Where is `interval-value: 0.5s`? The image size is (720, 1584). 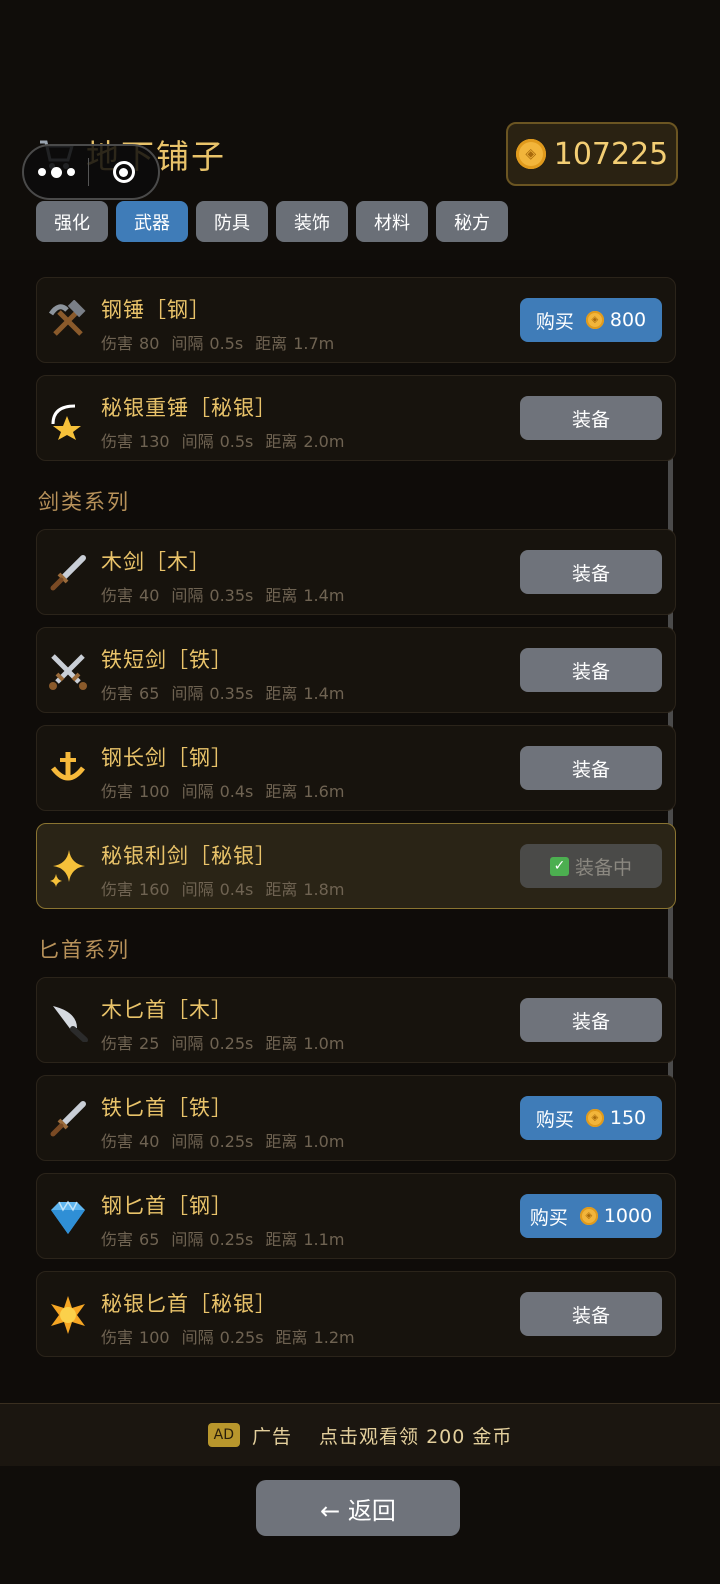 interval-value: 0.5s is located at coordinates (226, 343).